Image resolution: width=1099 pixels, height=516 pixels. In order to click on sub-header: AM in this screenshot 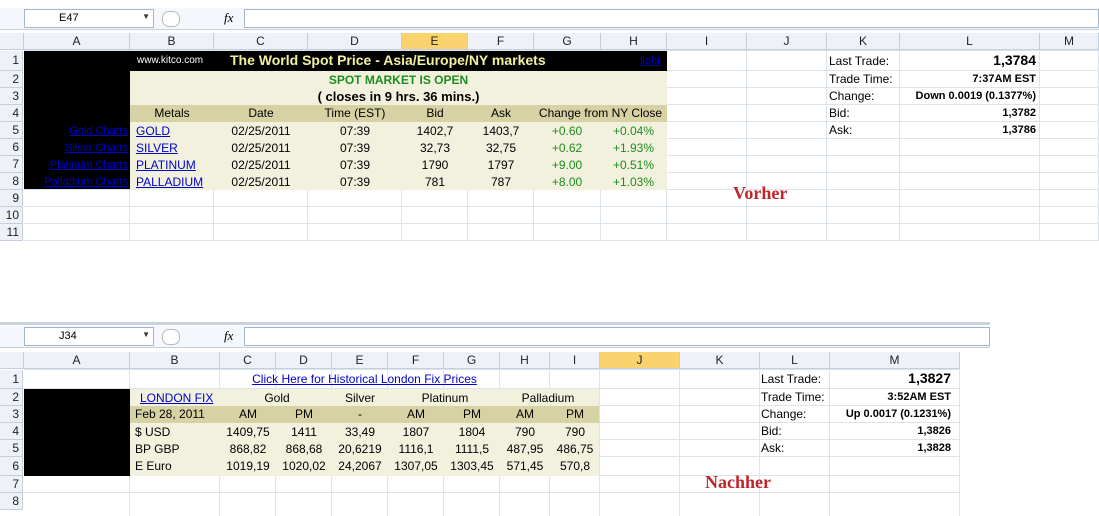, I will do `click(416, 414)`.